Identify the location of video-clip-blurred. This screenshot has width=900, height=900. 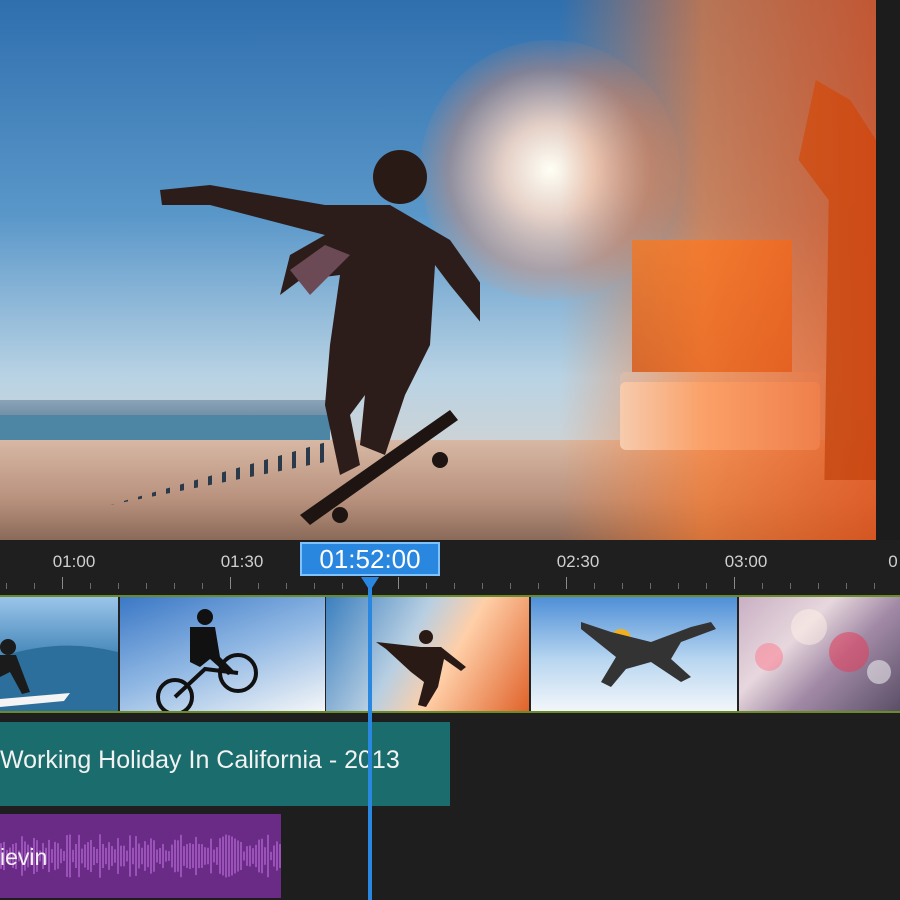
(819, 654).